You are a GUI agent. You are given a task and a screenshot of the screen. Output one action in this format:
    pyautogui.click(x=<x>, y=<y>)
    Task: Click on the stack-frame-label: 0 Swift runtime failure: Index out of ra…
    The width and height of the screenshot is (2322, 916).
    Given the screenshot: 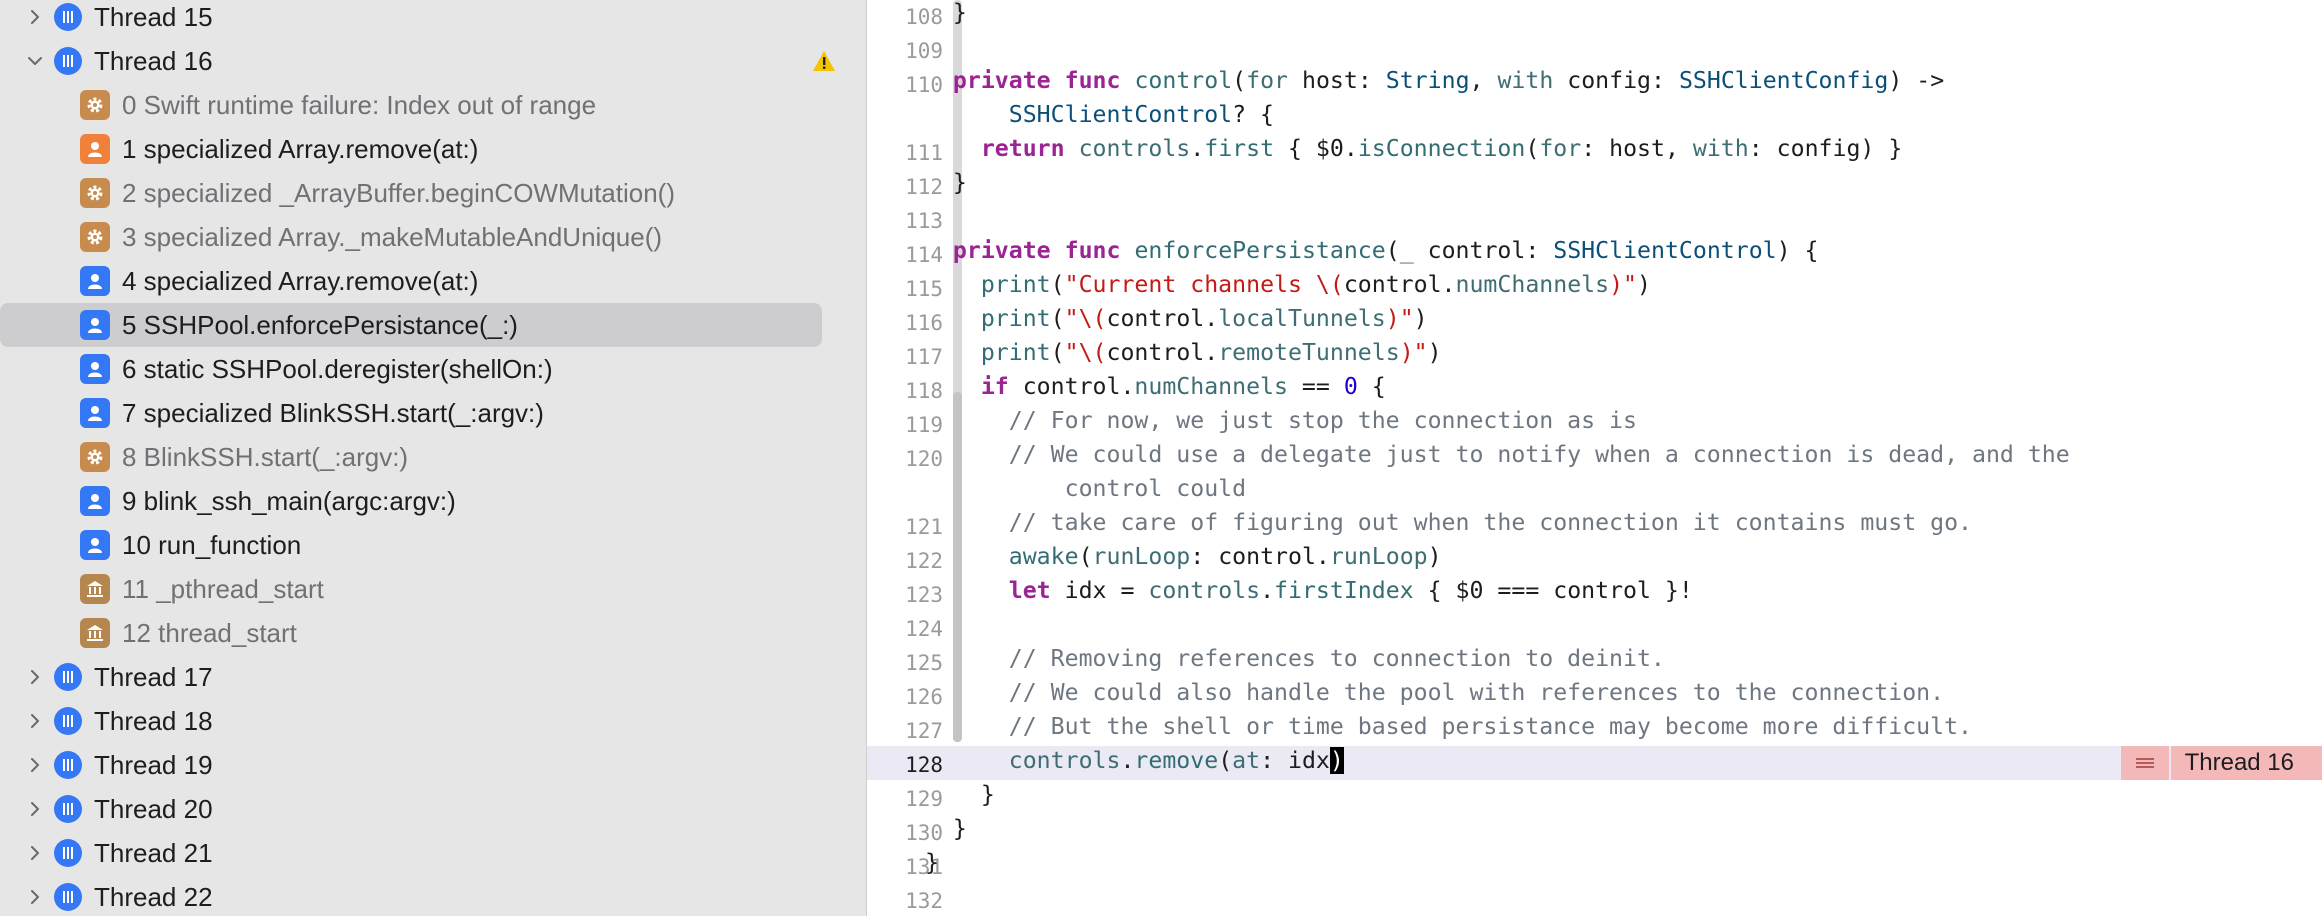 What is the action you would take?
    pyautogui.click(x=359, y=104)
    